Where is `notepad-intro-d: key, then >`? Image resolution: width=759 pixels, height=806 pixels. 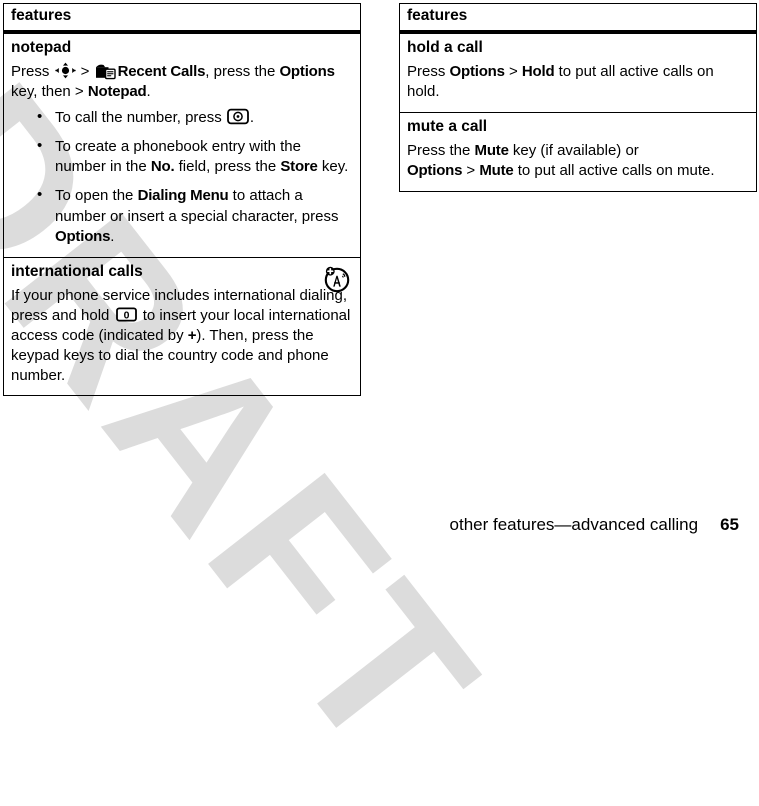 notepad-intro-d: key, then > is located at coordinates (49, 91).